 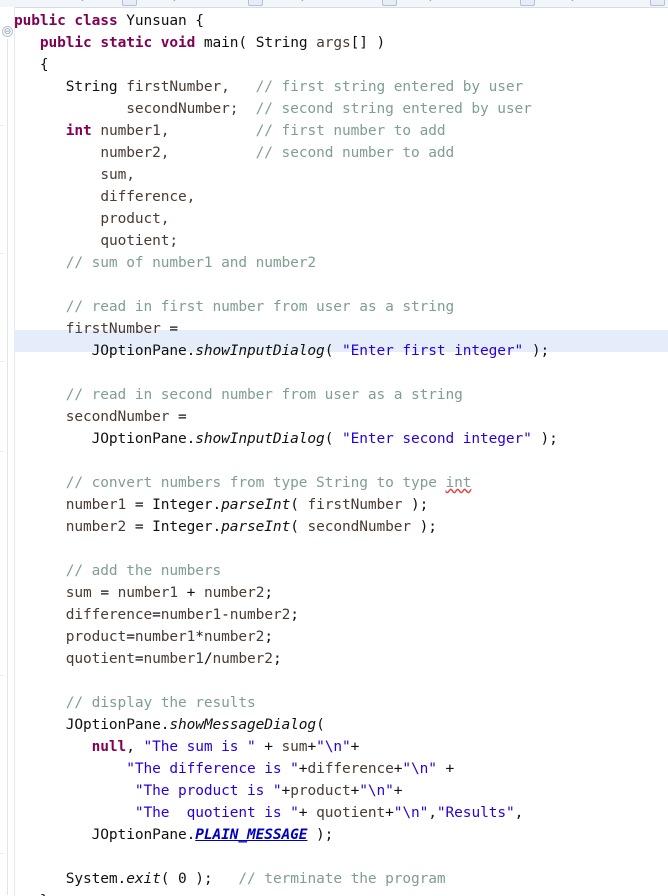 What do you see at coordinates (572, 2) in the screenshot?
I see `forward-history-icon: ◆` at bounding box center [572, 2].